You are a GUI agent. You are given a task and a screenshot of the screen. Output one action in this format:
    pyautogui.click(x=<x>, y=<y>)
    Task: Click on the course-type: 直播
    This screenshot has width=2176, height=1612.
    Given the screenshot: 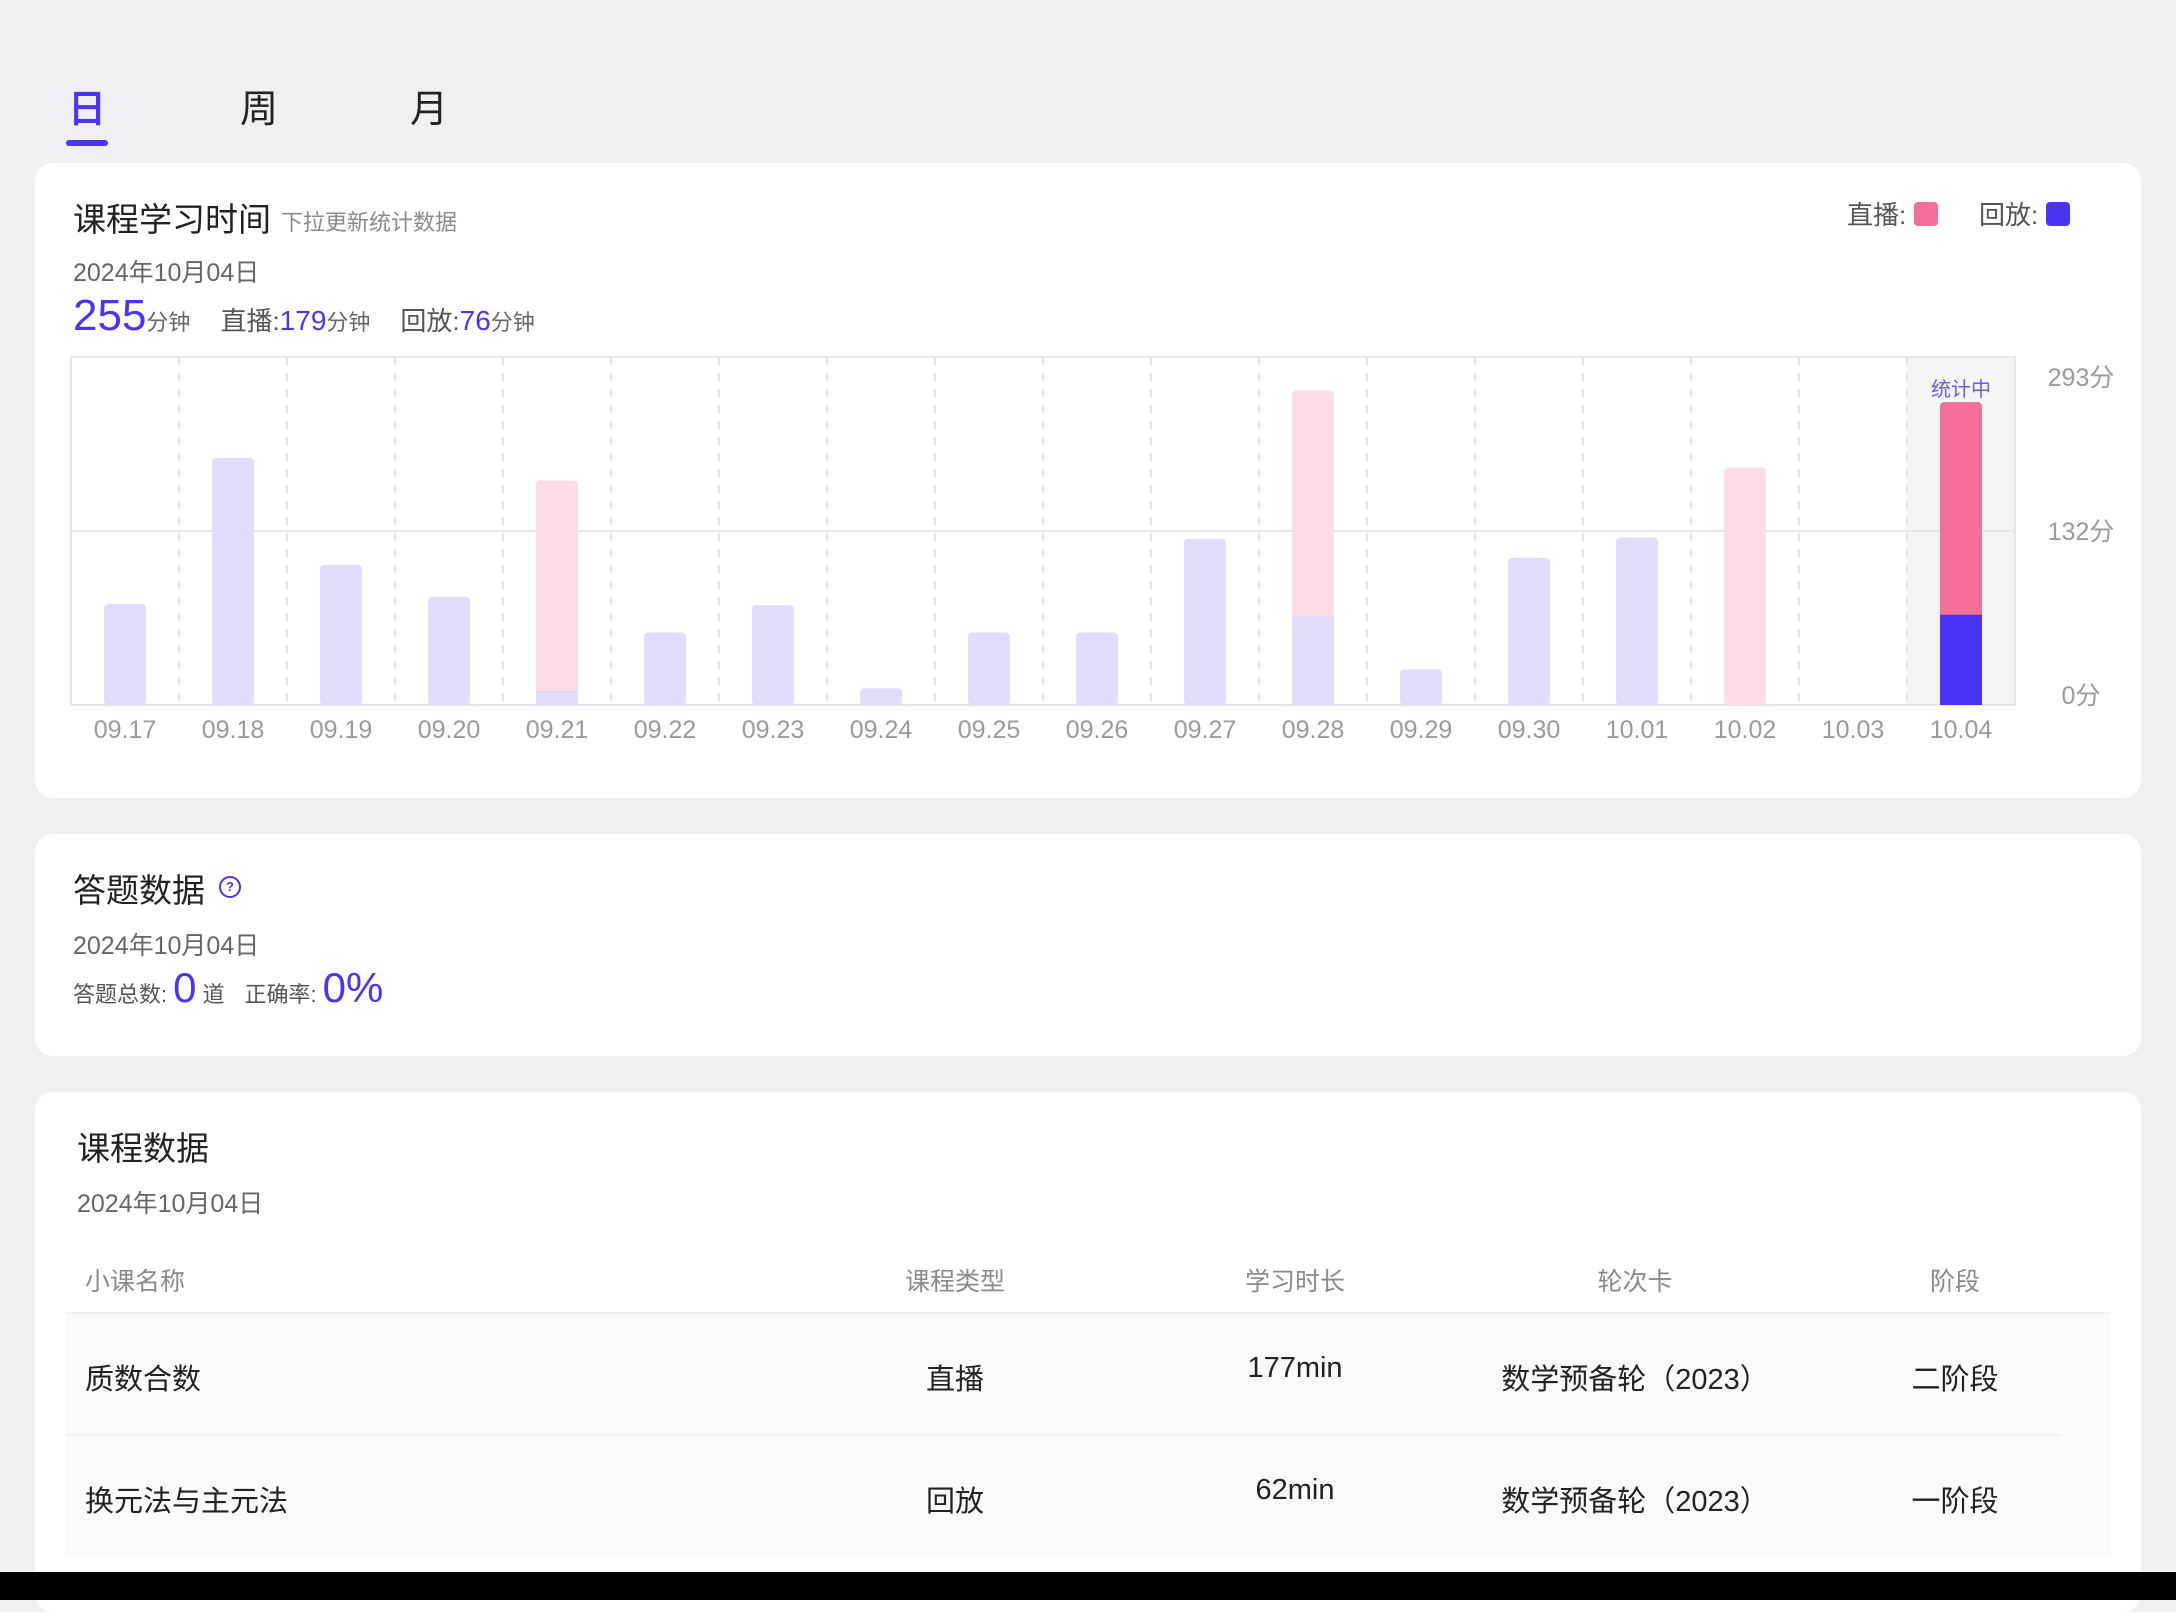 What is the action you would take?
    pyautogui.click(x=954, y=1380)
    